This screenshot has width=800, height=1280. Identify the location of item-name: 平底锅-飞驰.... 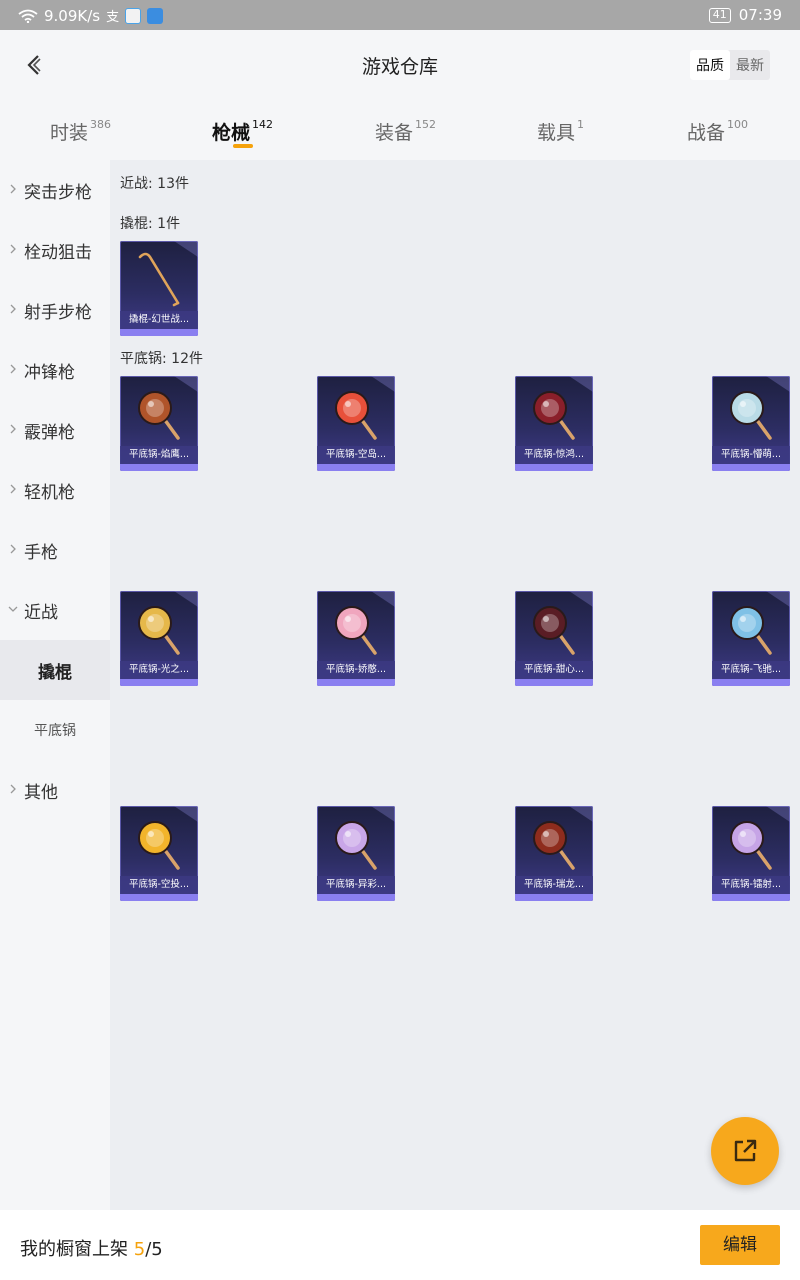
(751, 670).